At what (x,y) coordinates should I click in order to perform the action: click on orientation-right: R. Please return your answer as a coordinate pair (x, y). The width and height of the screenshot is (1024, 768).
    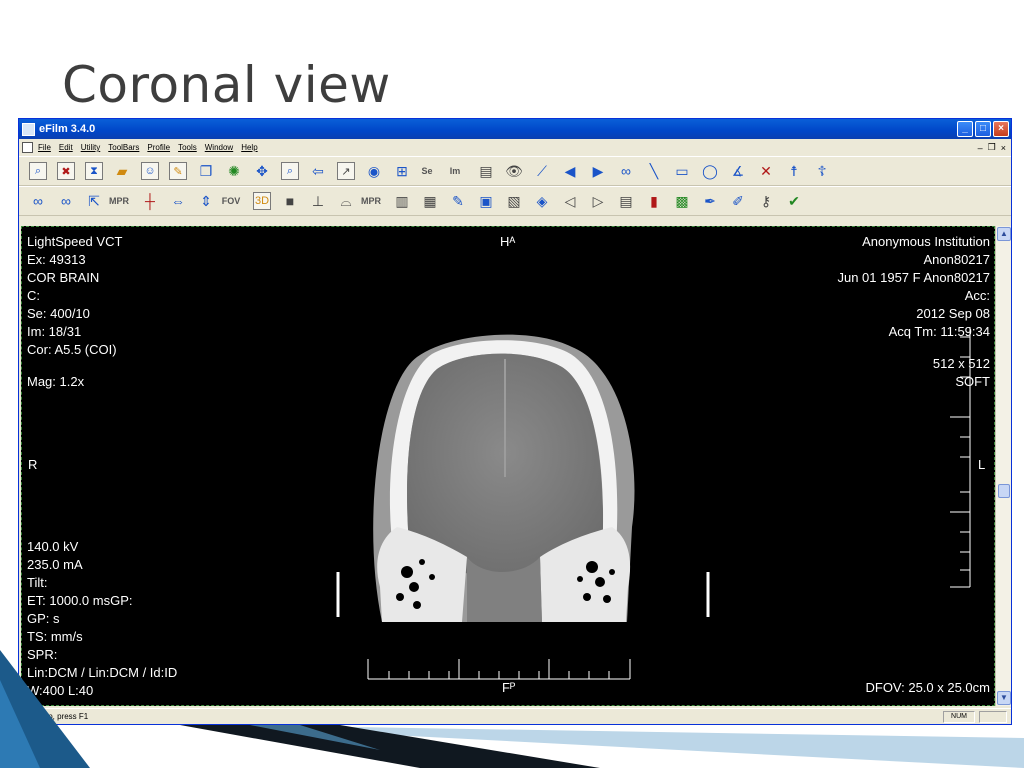
    Looking at the image, I should click on (33, 464).